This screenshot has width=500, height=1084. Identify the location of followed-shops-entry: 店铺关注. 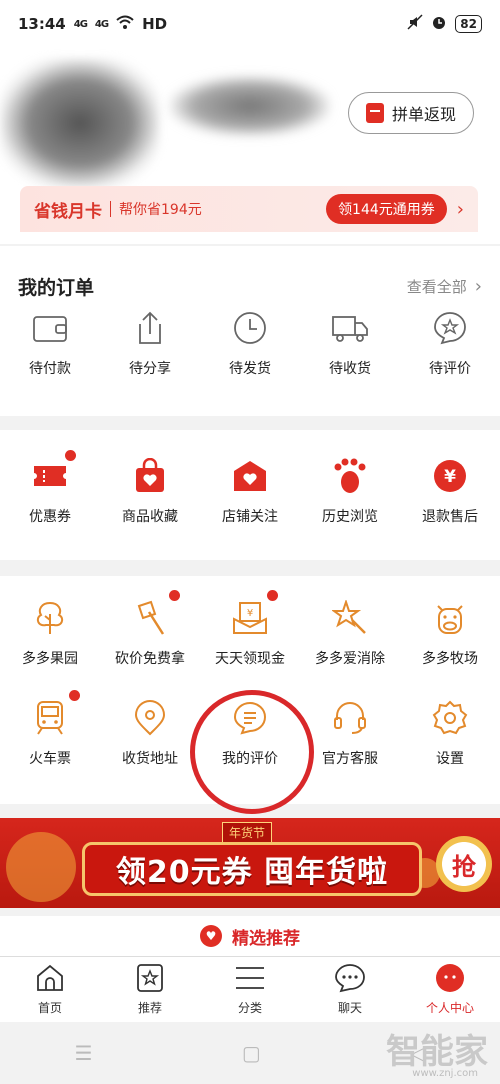
(250, 491).